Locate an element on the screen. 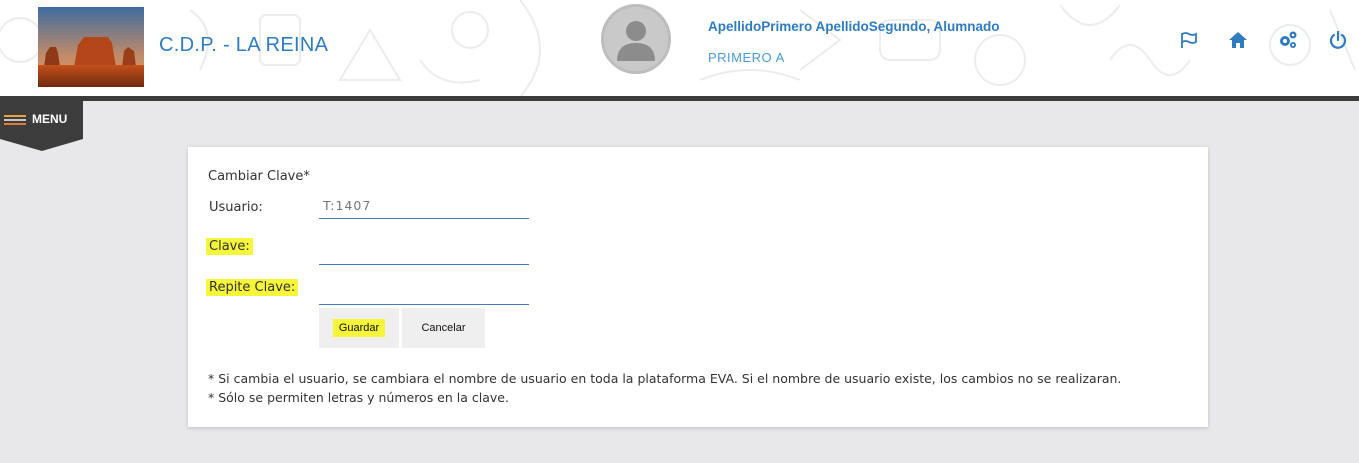  save-button: Guardar is located at coordinates (359, 328).